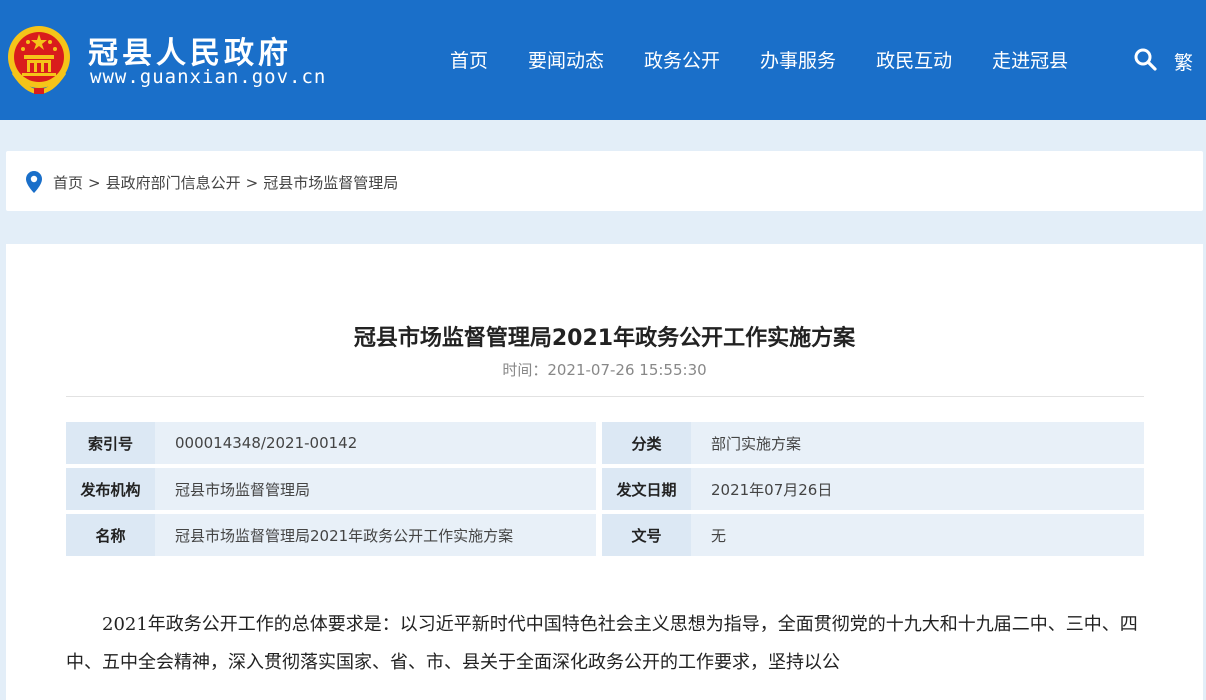 This screenshot has width=1206, height=700. What do you see at coordinates (604, 181) in the screenshot?
I see `breadcrumb-bar: 首页 > 县政府部门信息公开 > 冠县市场监督管理局` at bounding box center [604, 181].